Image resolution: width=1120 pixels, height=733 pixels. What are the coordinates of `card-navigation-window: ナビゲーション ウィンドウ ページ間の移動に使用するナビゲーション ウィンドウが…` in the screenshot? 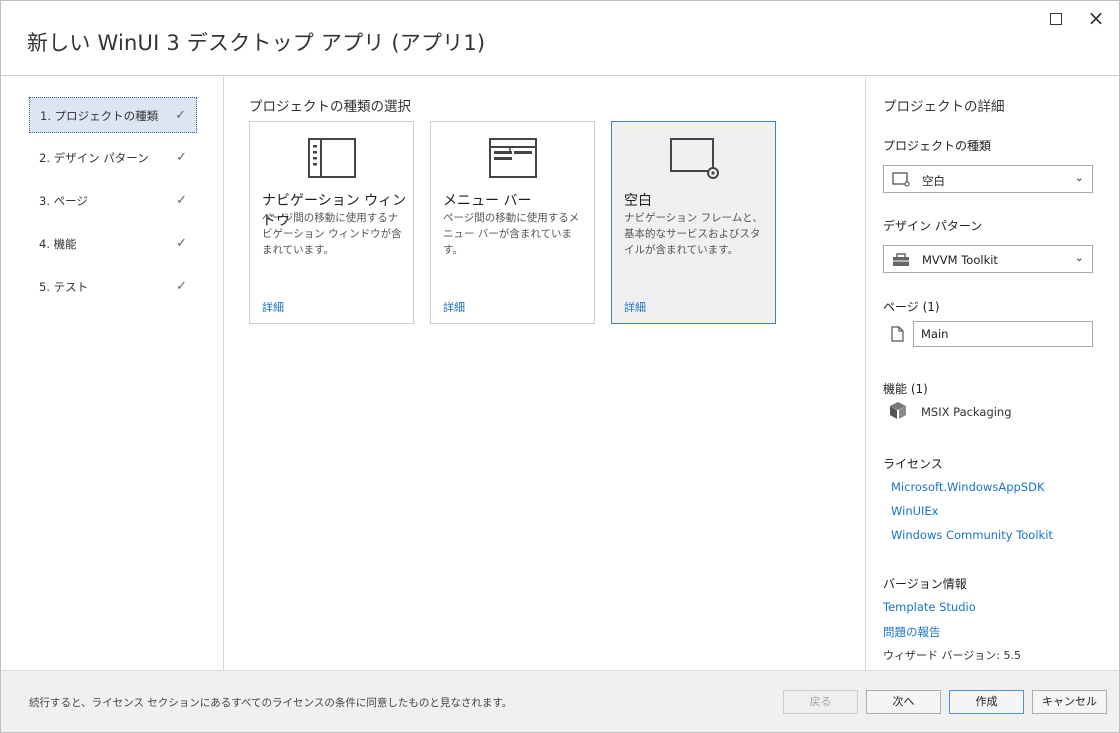 It's located at (331, 222).